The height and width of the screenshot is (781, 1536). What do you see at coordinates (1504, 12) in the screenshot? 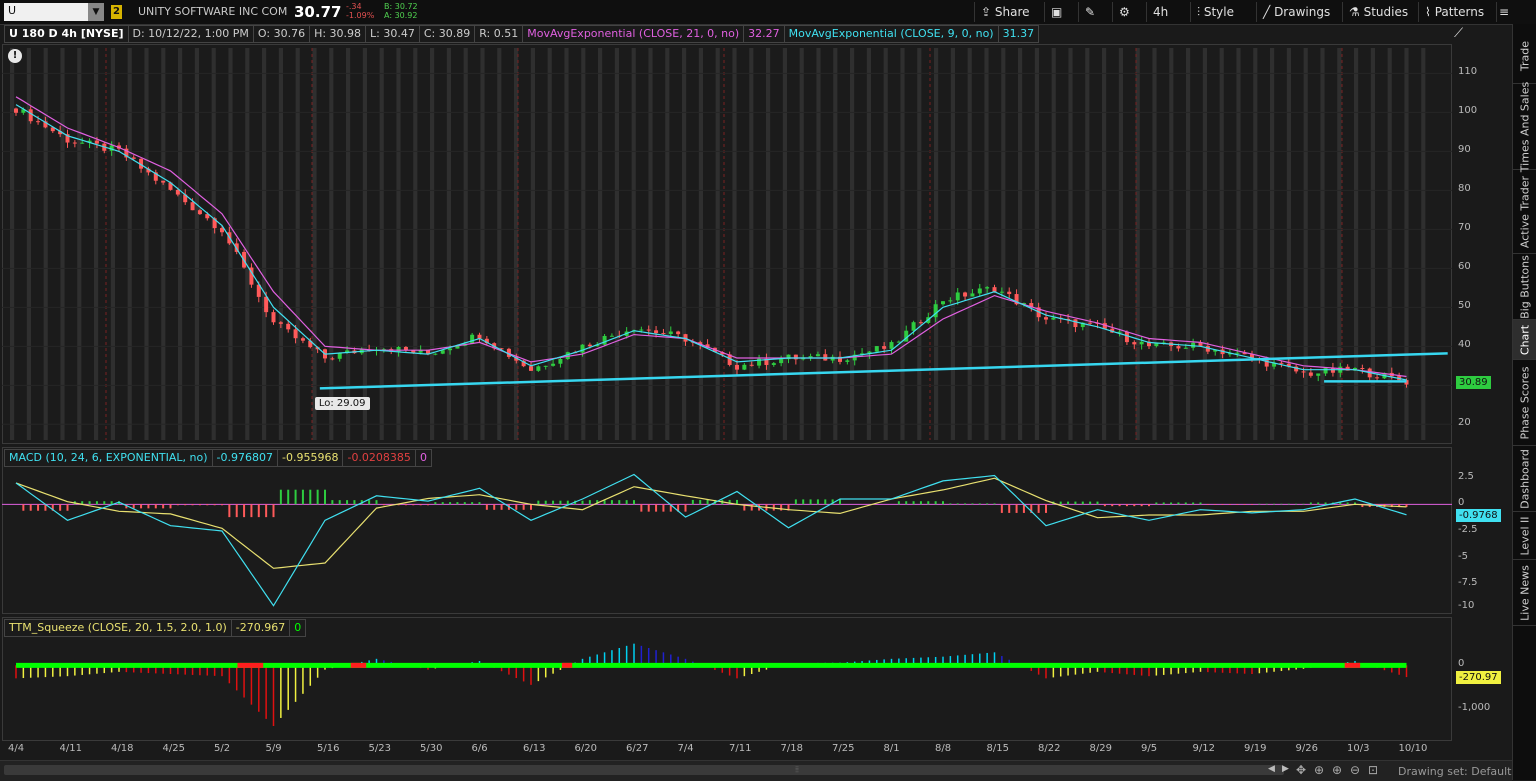
I see `menu-button: ≡` at bounding box center [1504, 12].